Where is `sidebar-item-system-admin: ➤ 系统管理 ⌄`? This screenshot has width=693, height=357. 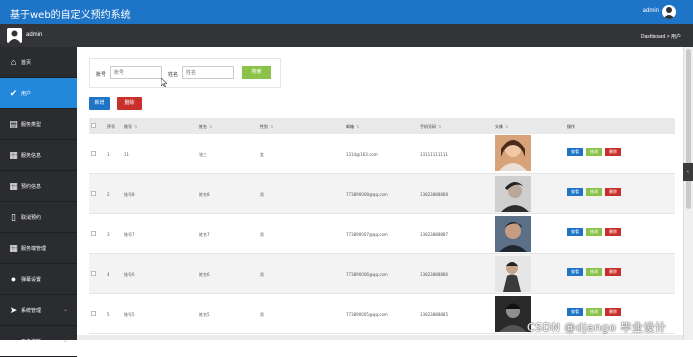
sidebar-item-system-admin: ➤ 系统管理 ⌄ is located at coordinates (38, 310).